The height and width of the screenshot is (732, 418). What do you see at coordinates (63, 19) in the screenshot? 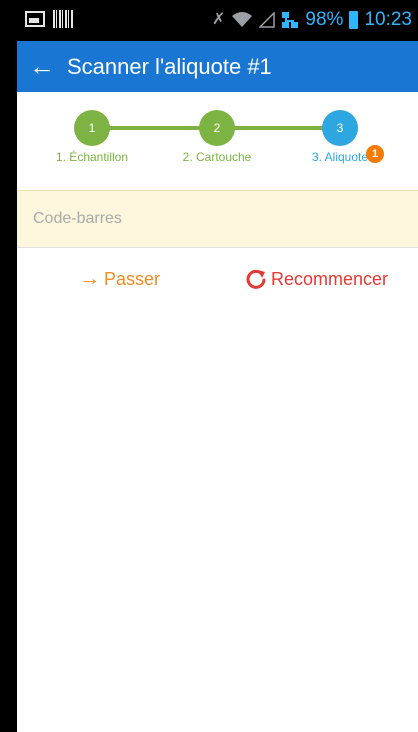
I see `barcode-icon` at bounding box center [63, 19].